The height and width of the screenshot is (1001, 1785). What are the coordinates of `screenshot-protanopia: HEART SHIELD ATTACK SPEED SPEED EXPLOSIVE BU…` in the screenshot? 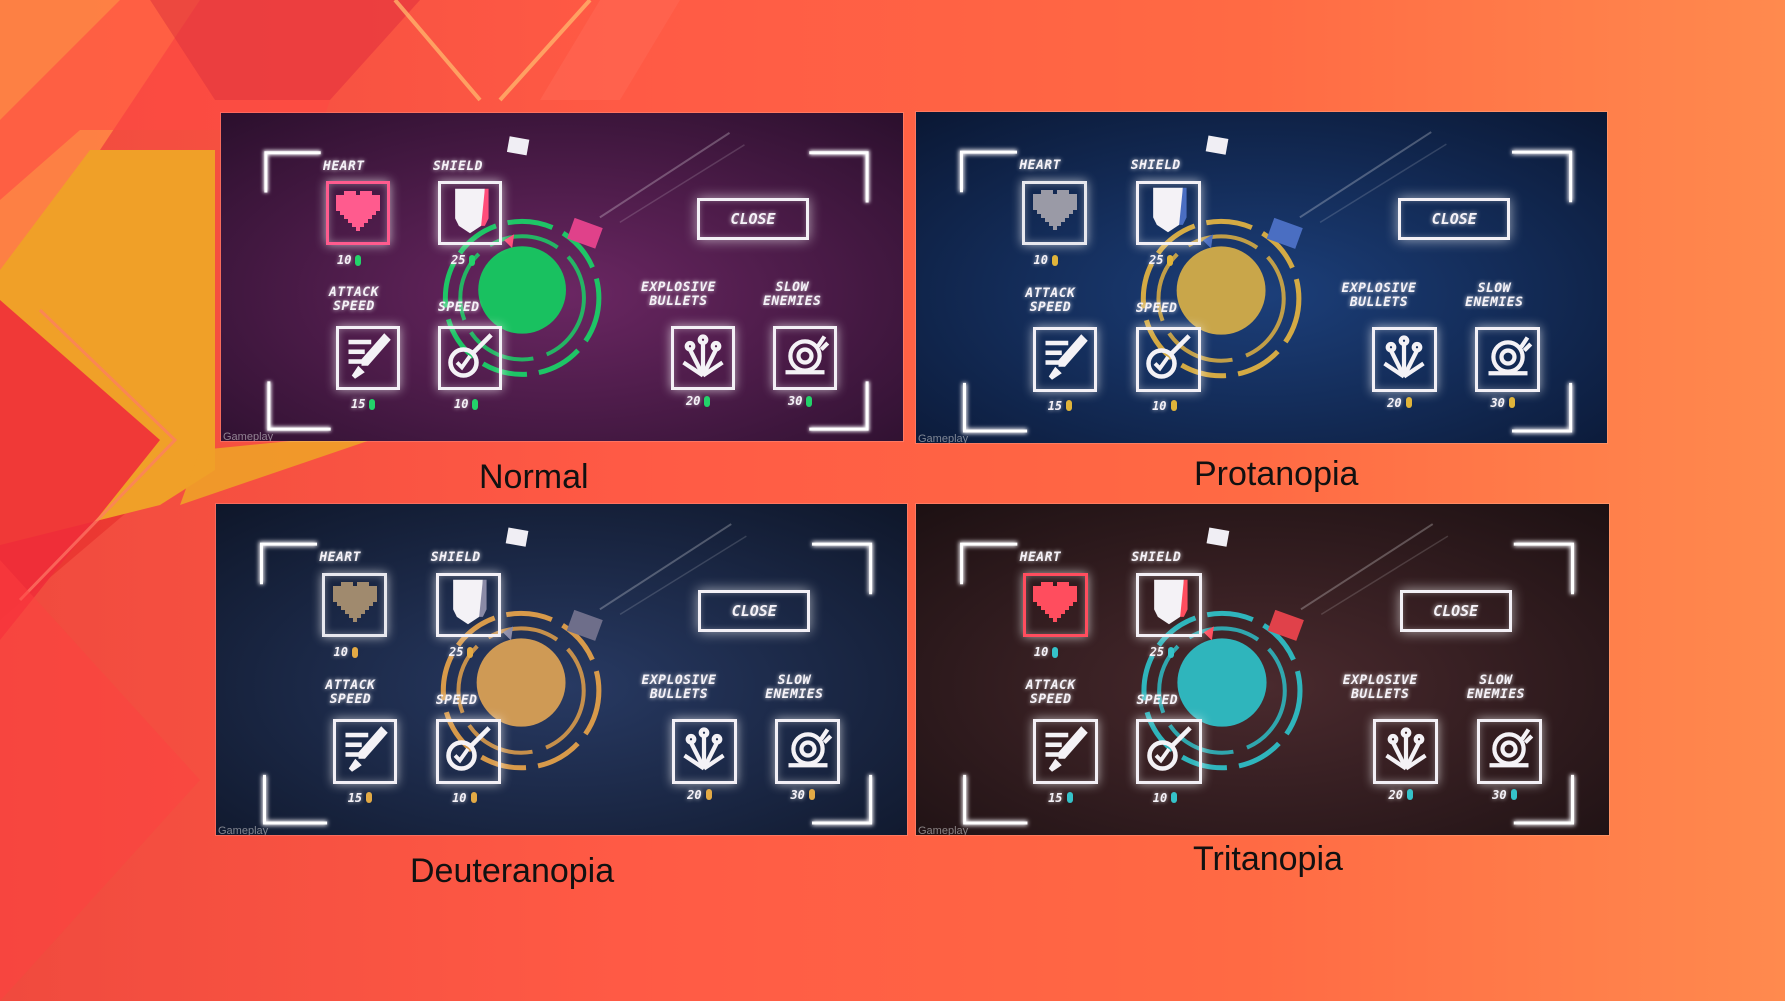 It's located at (1261, 277).